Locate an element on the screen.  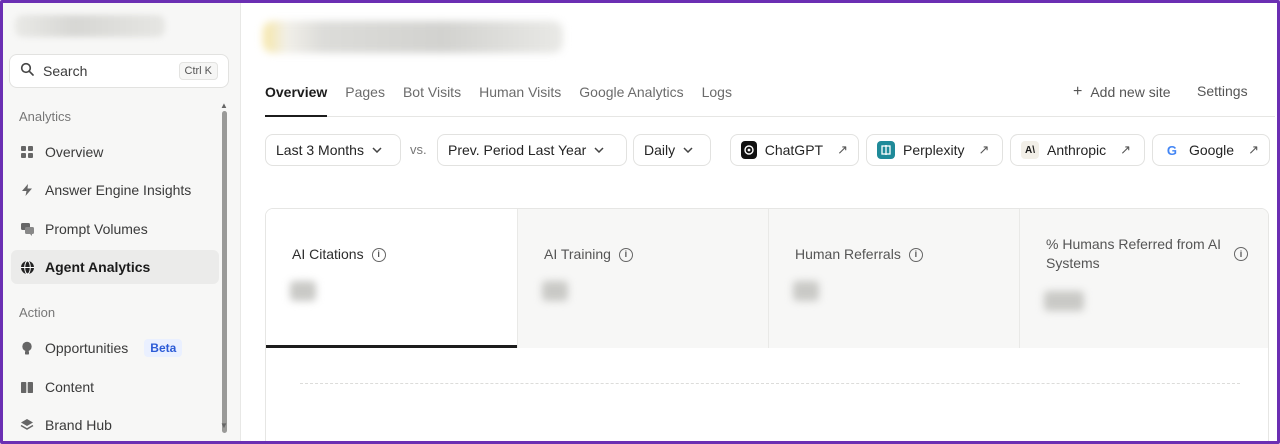
scroll-up-icon: ▲ is located at coordinates (224, 105).